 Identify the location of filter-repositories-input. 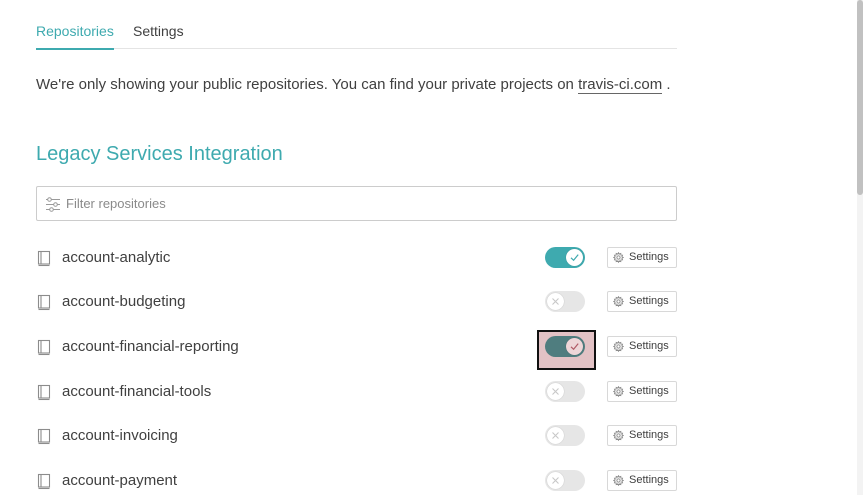
(366, 203).